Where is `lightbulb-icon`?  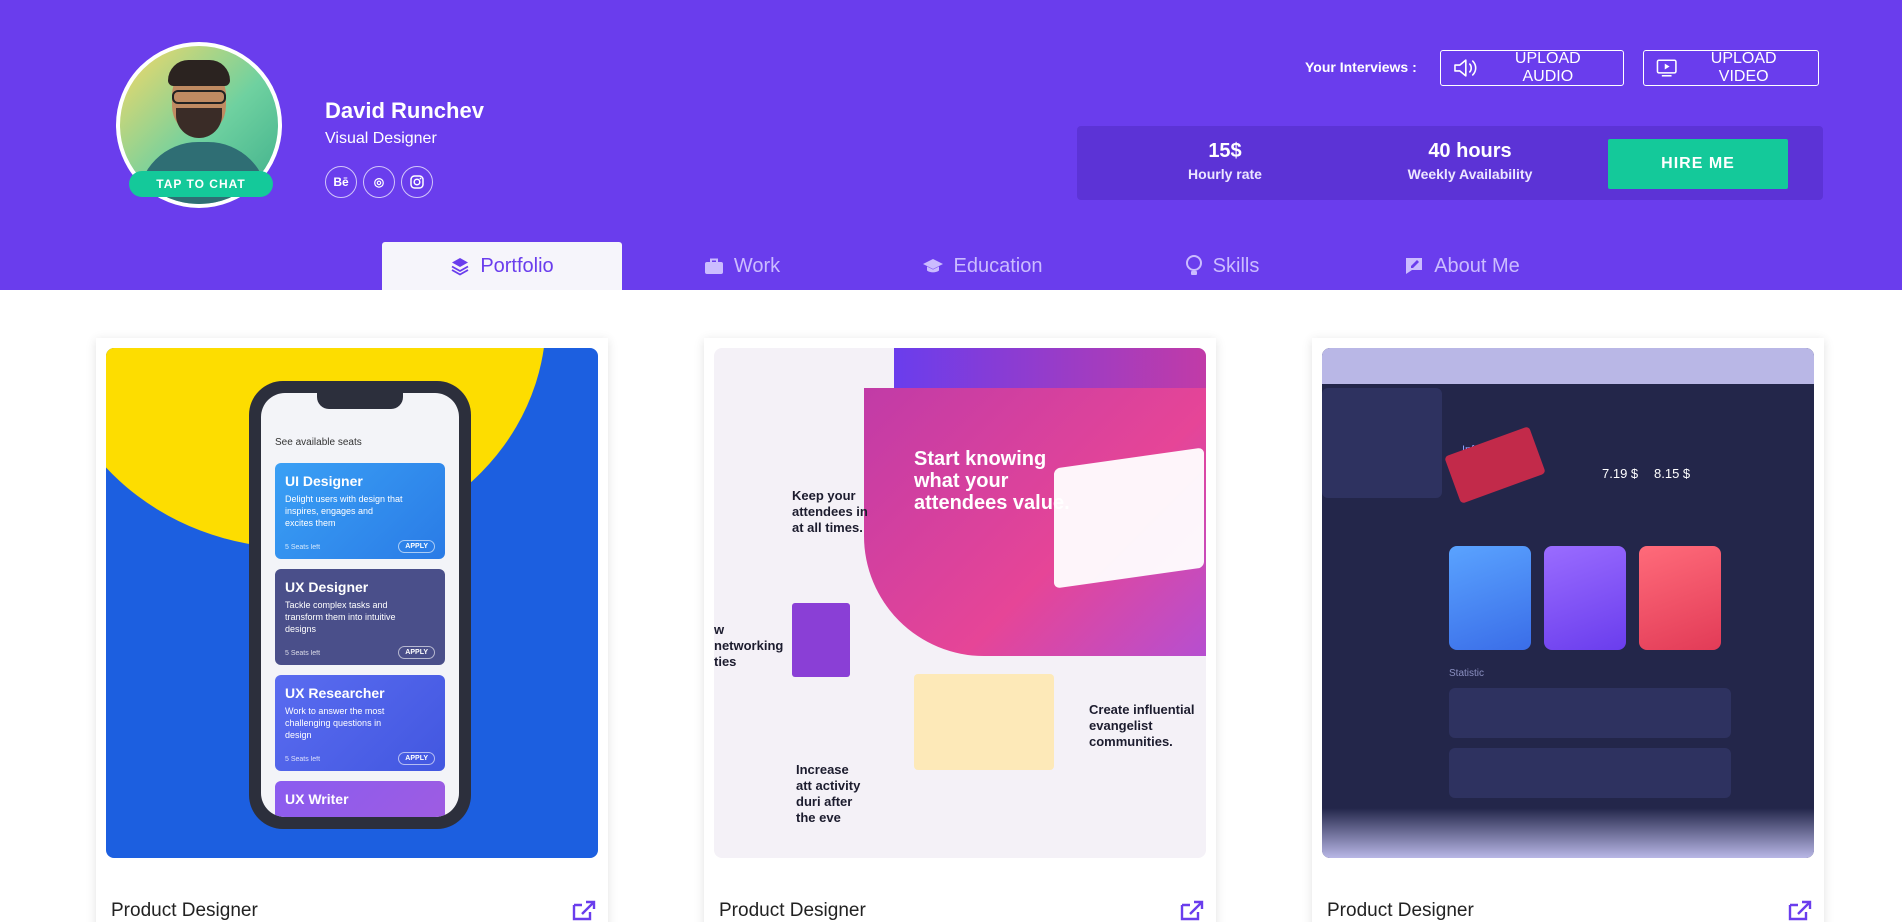
lightbulb-icon is located at coordinates (1193, 265).